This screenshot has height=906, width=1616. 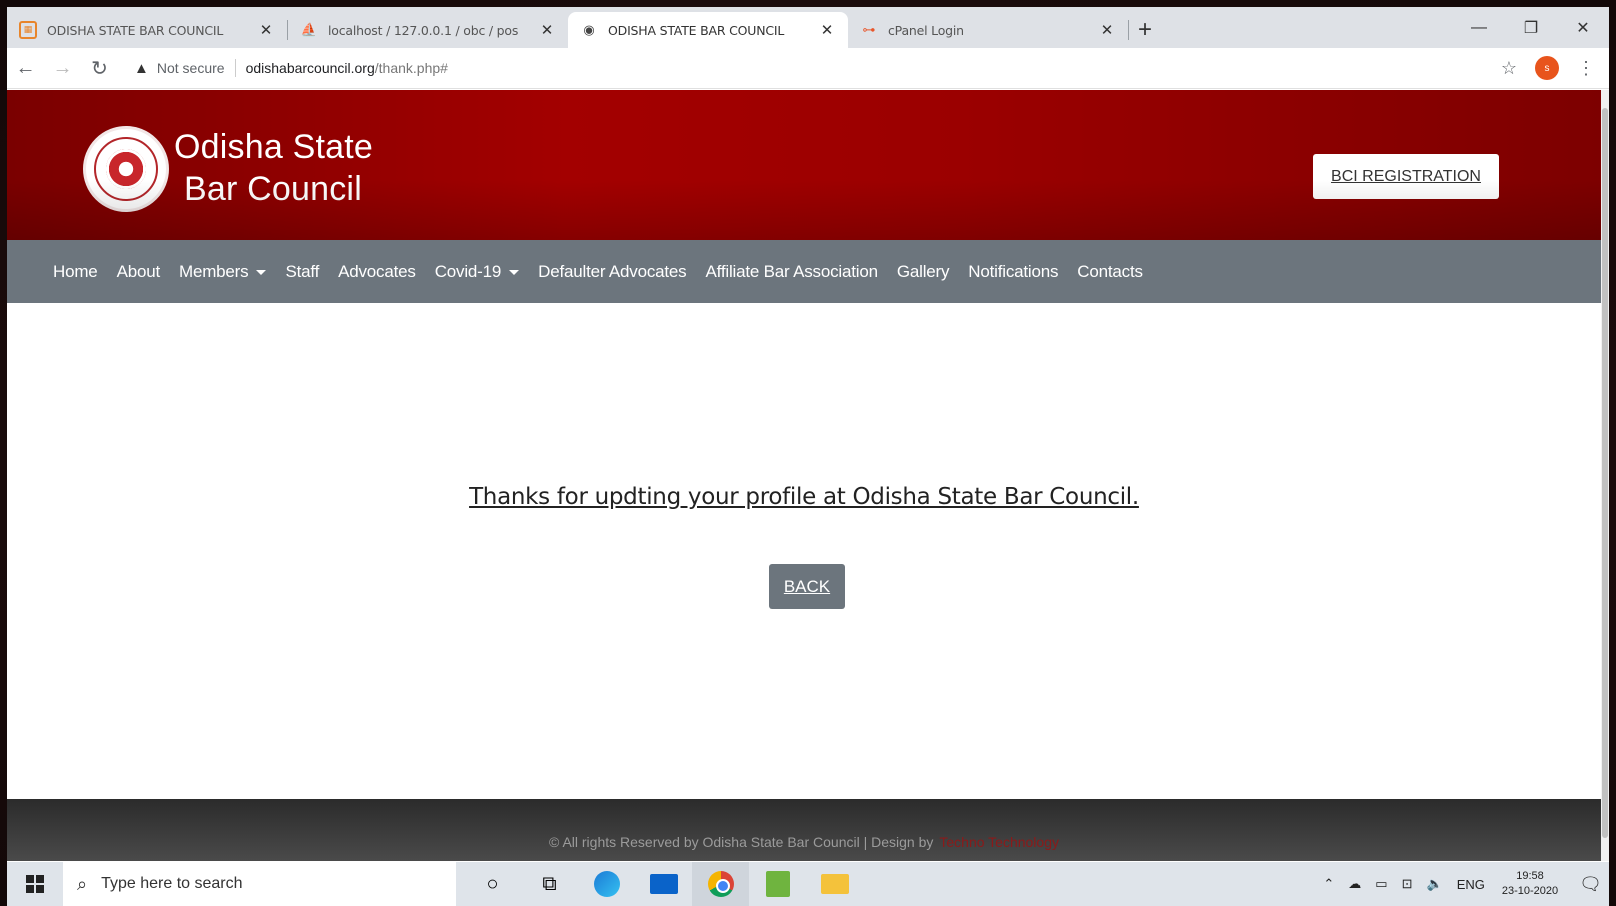 What do you see at coordinates (190, 68) in the screenshot?
I see `security-label: Not secure` at bounding box center [190, 68].